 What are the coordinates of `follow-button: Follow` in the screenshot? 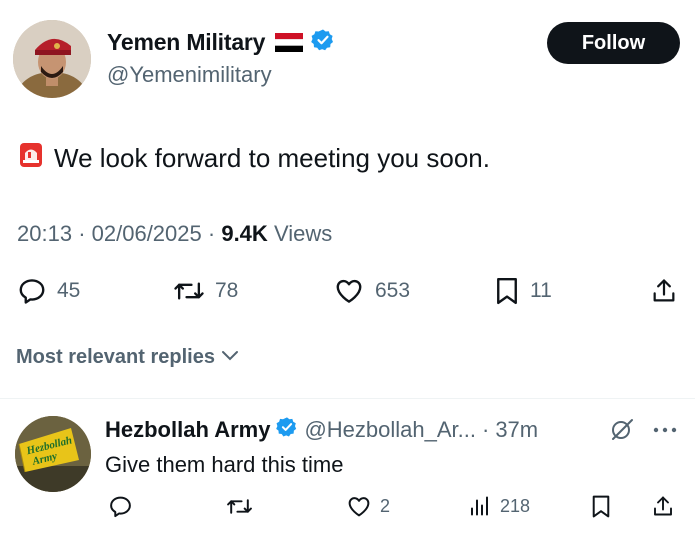 It's located at (613, 43).